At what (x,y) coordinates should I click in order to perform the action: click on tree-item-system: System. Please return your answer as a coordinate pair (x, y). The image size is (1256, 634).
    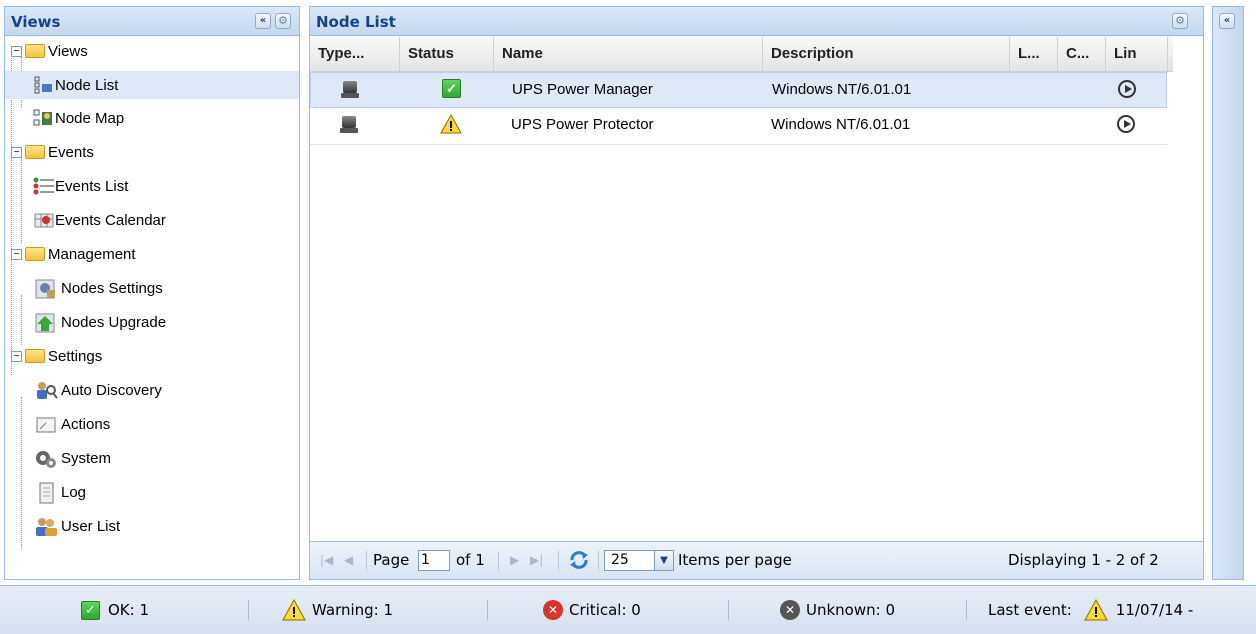
    Looking at the image, I should click on (72, 458).